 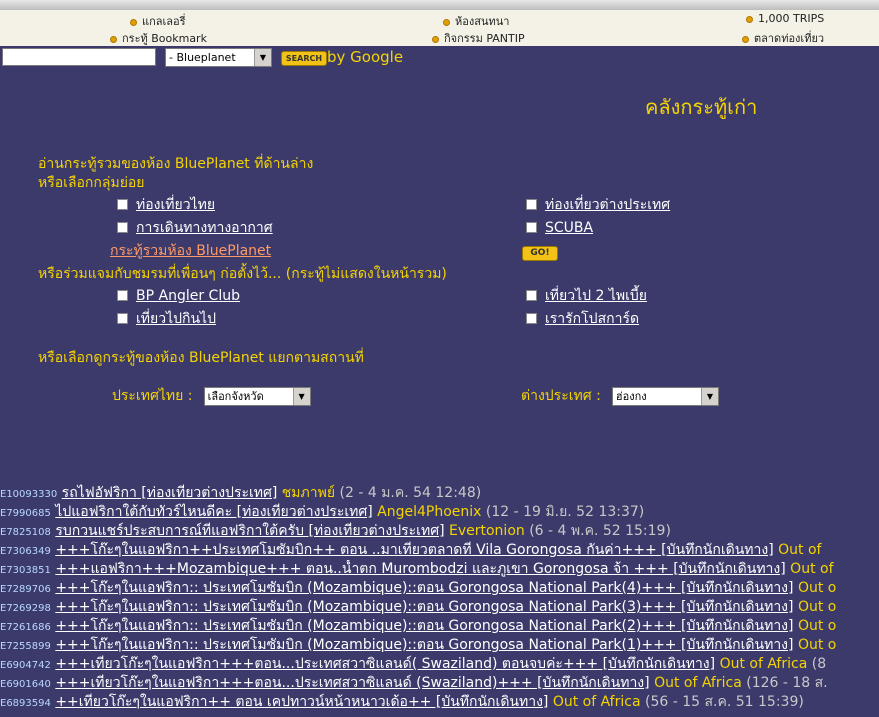 I want to click on thread-id: E7825108, so click(x=25, y=532).